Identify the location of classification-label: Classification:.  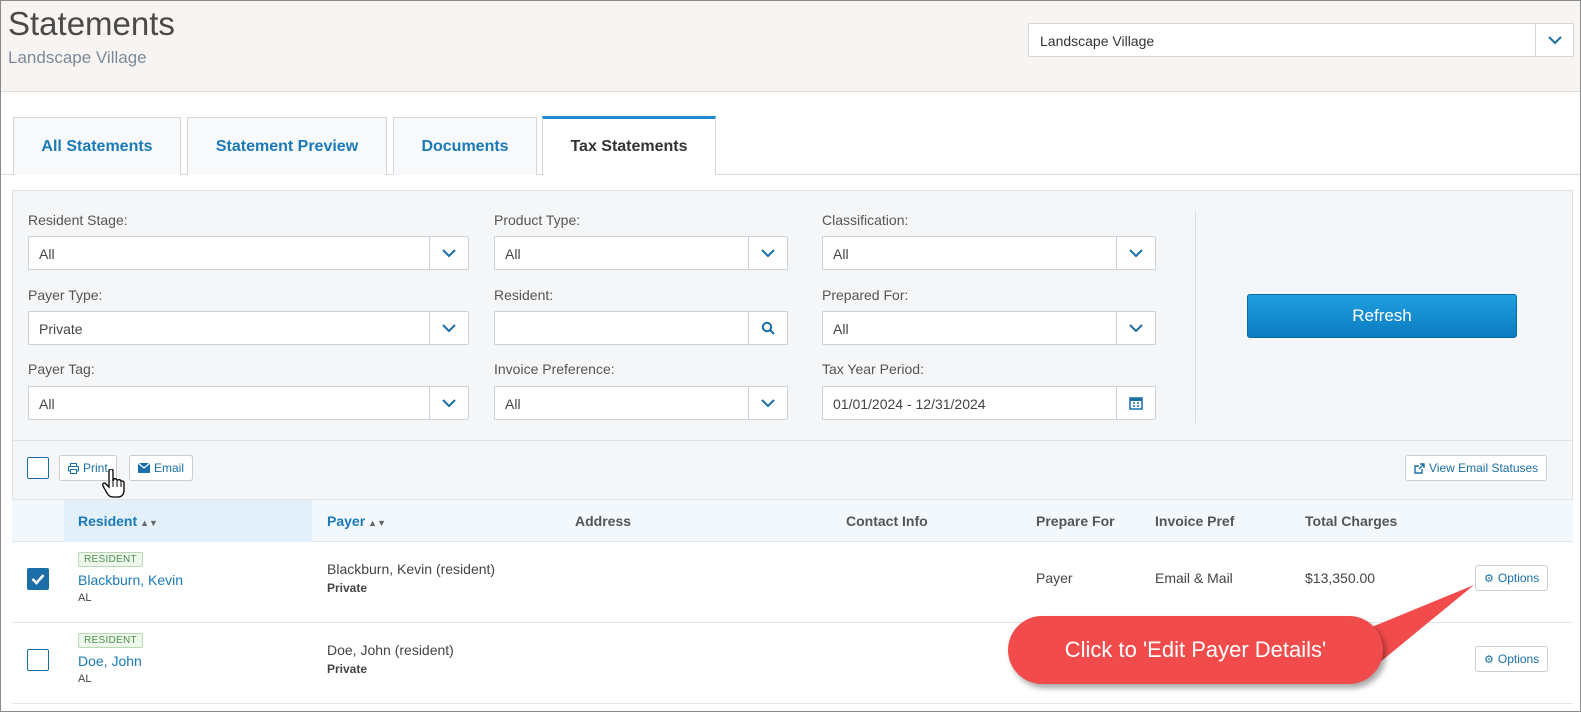
(865, 220).